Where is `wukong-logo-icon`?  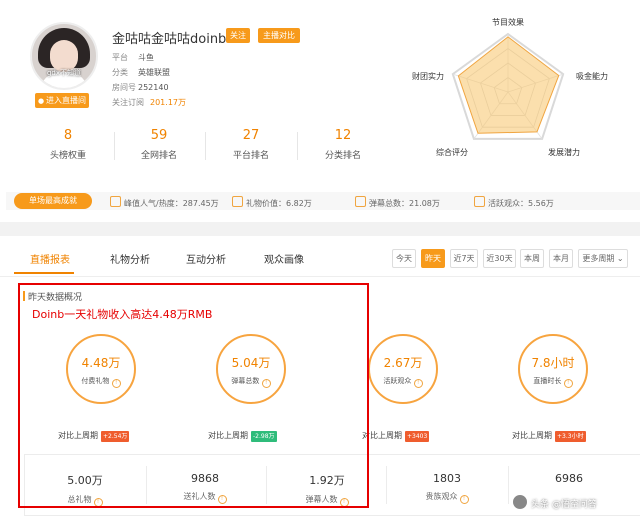 wukong-logo-icon is located at coordinates (520, 502).